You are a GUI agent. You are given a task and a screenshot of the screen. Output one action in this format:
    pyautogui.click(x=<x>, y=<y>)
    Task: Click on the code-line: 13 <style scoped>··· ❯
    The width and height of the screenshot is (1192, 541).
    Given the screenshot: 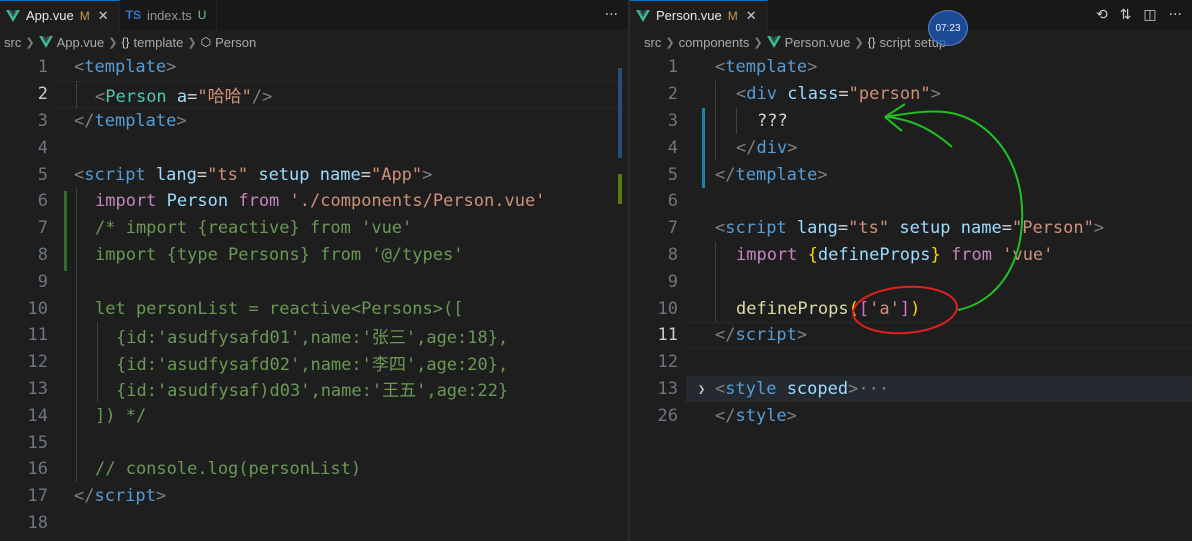 What is the action you would take?
    pyautogui.click(x=911, y=389)
    